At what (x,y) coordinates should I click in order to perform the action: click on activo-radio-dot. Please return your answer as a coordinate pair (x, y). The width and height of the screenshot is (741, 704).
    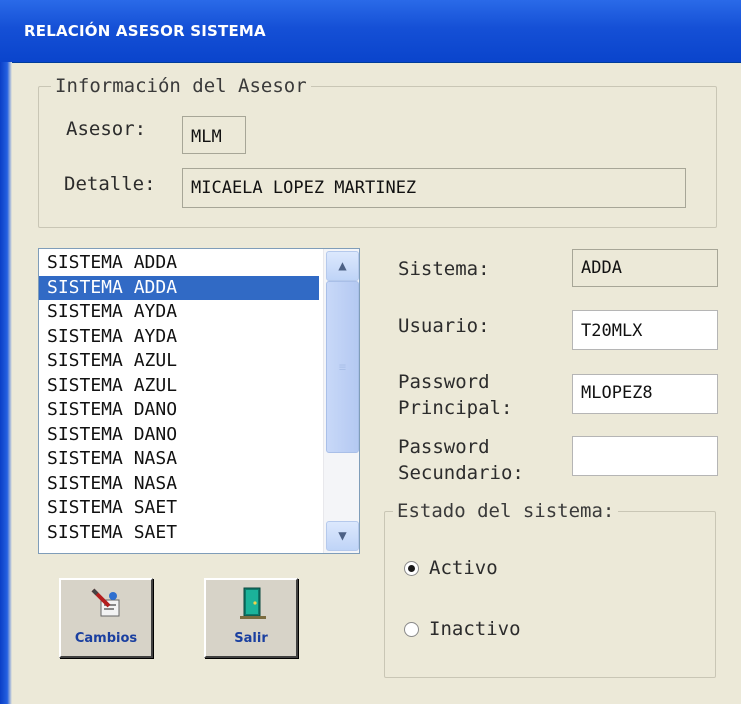
    Looking at the image, I should click on (411, 568).